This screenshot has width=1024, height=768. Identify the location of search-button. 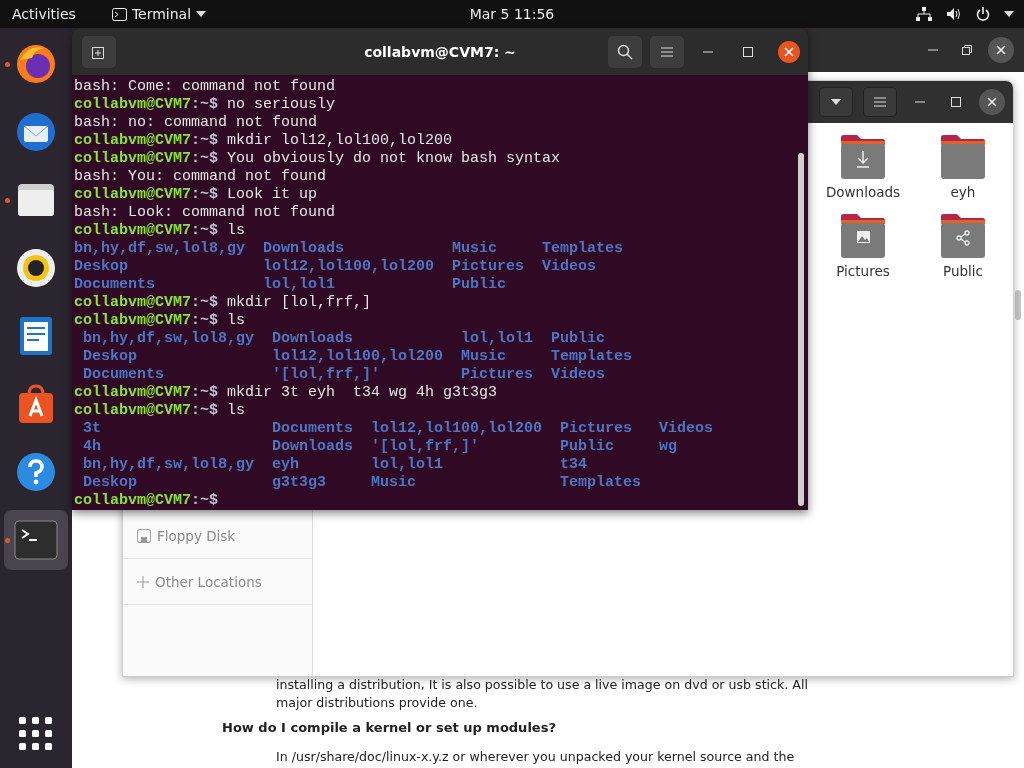
(625, 51).